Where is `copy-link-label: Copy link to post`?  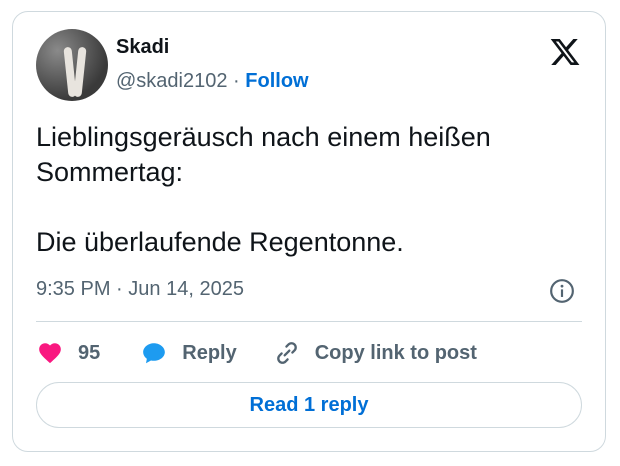 copy-link-label: Copy link to post is located at coordinates (395, 352).